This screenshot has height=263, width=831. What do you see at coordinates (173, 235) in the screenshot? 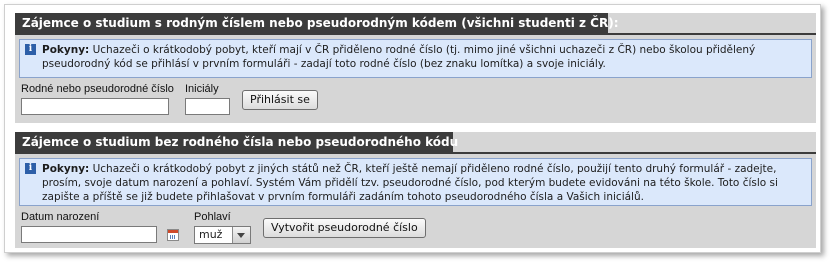
I see `calendar-icon` at bounding box center [173, 235].